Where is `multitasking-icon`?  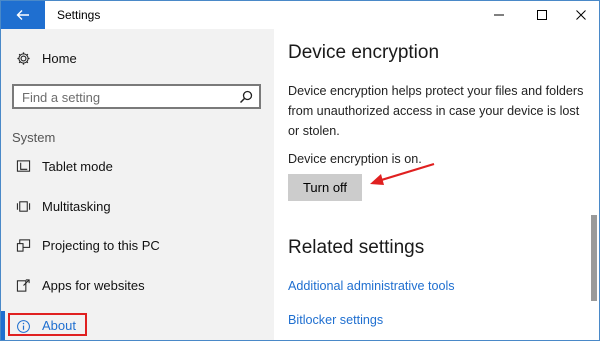
multitasking-icon is located at coordinates (23, 206).